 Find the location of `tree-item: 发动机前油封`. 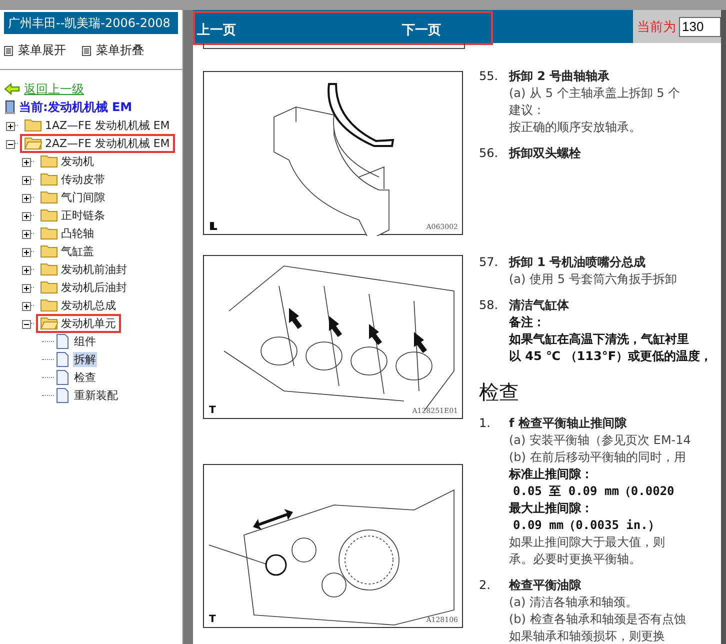

tree-item: 发动机前油封 is located at coordinates (84, 269).